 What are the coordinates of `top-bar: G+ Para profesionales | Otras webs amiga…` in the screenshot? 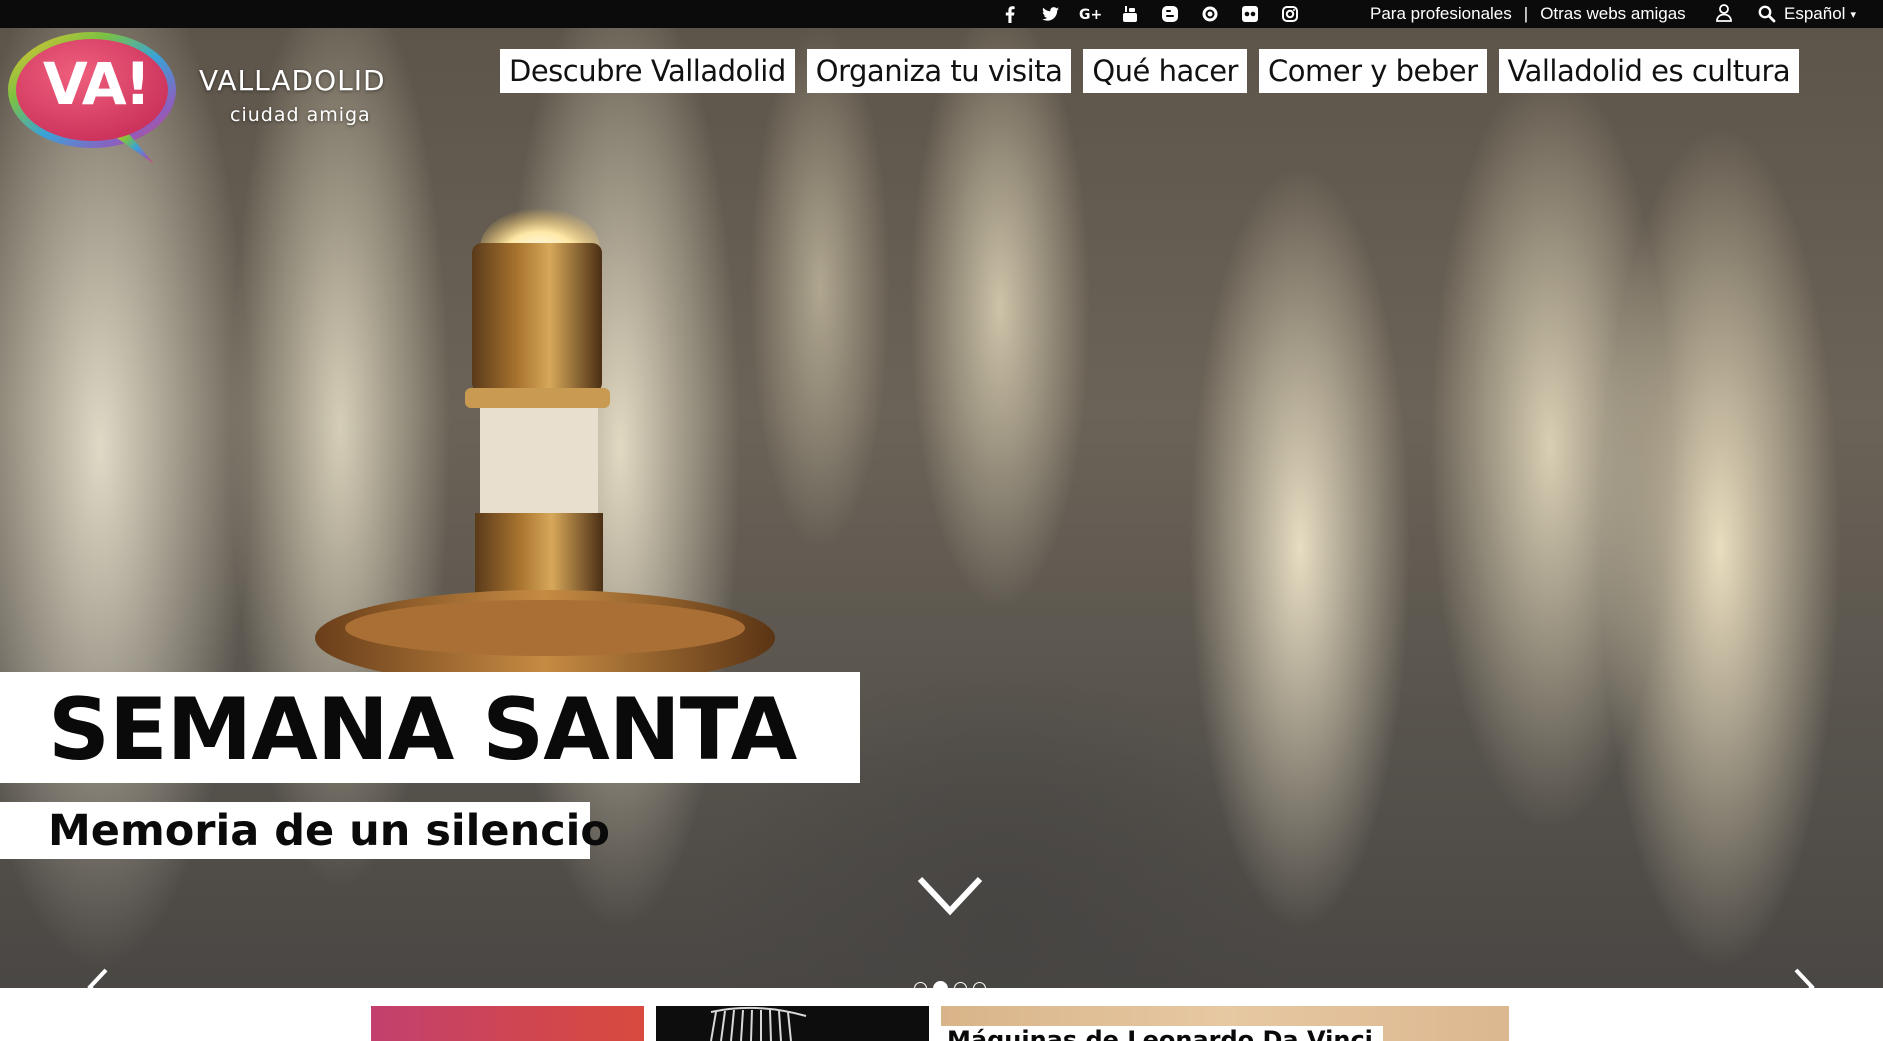 It's located at (941, 14).